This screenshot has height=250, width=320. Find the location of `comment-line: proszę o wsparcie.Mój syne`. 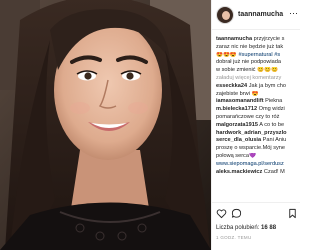

comment-line: proszę o wsparcie.Mój syne is located at coordinates (251, 148).